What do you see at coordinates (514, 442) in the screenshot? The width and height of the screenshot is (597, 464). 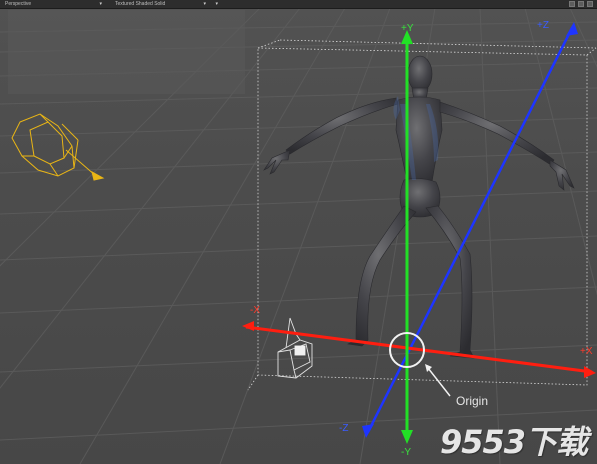 I see `watermark-logo: 9553下载` at bounding box center [514, 442].